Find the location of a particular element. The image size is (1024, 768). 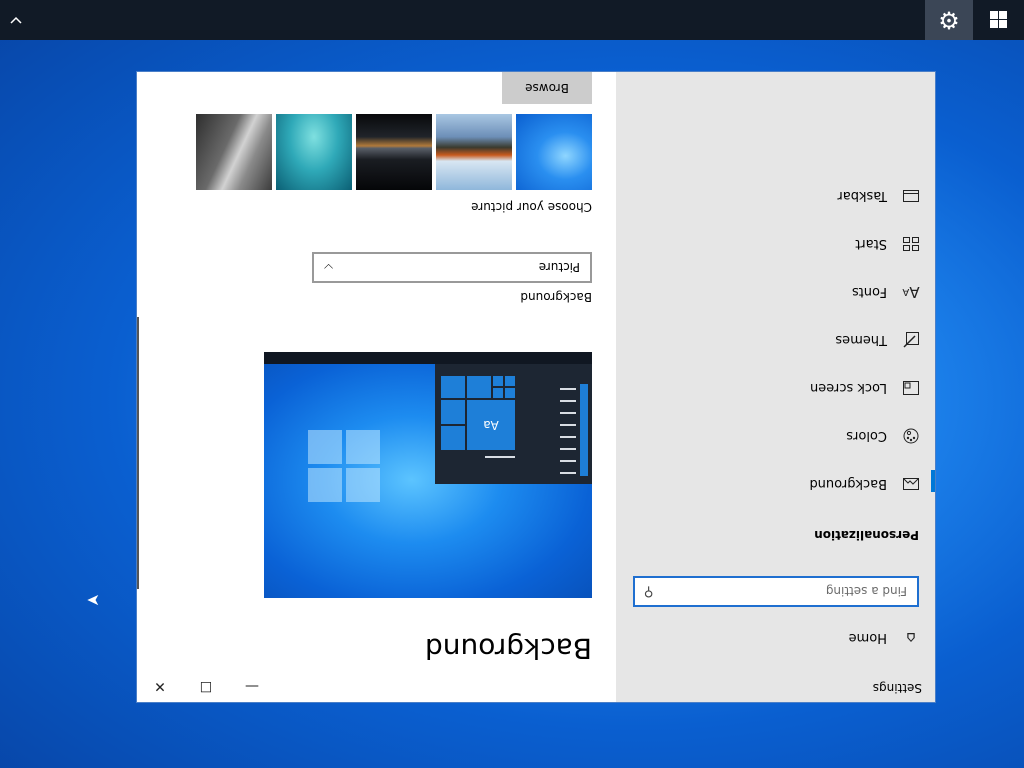

scrollbar is located at coordinates (138, 453).